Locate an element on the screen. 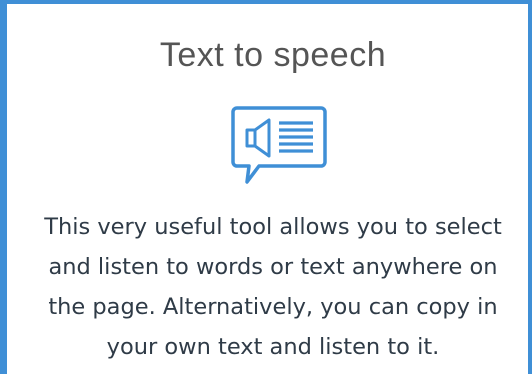 The width and height of the screenshot is (532, 374). speech-bubble-speaker-text-icon is located at coordinates (279, 147).